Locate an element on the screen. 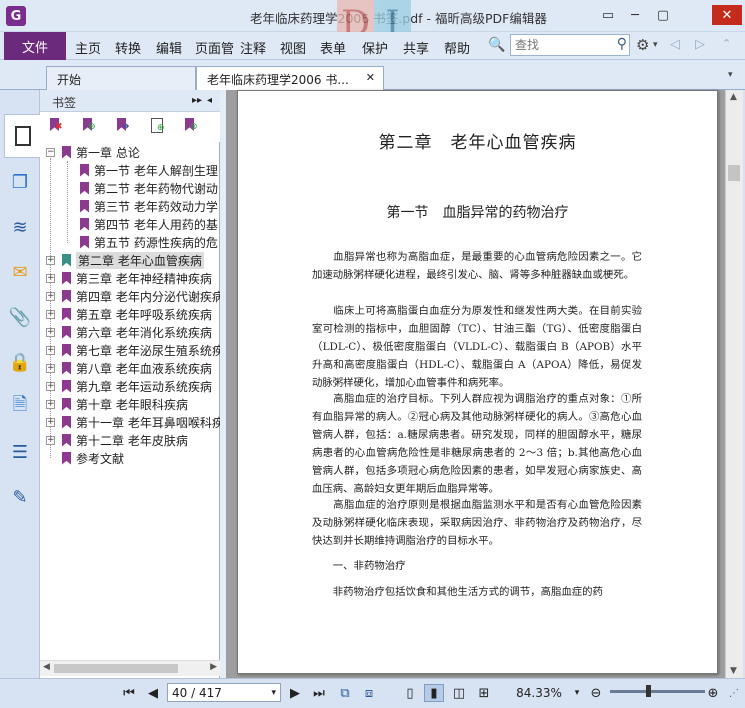 The image size is (745, 708). restore-icon: ▢ is located at coordinates (663, 15).